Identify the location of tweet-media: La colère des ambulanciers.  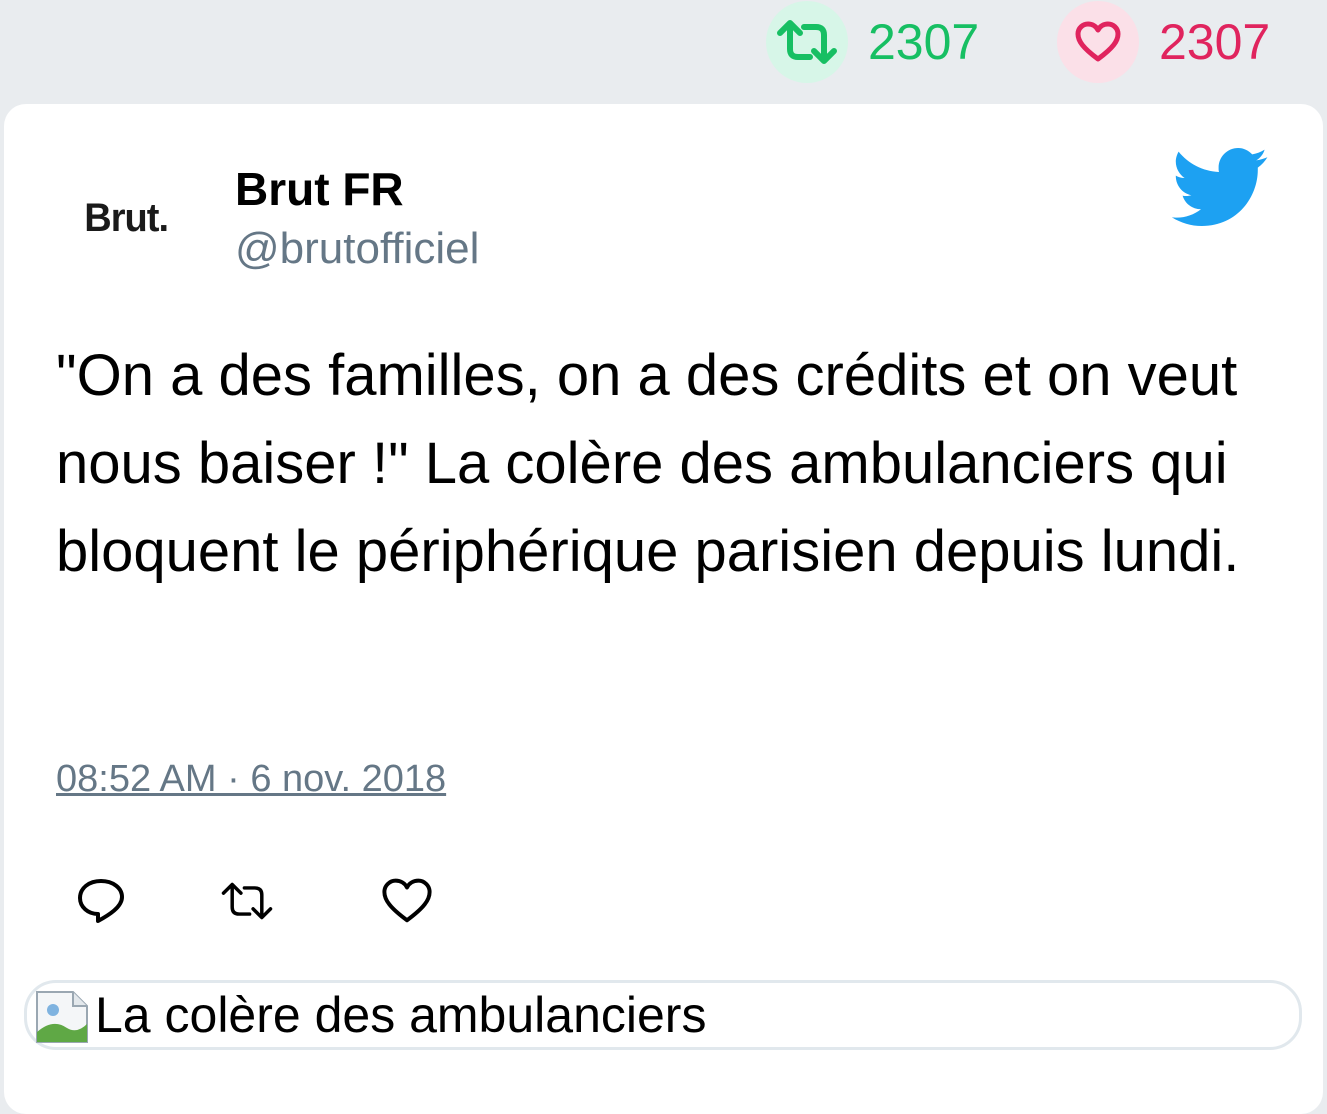
(663, 1015).